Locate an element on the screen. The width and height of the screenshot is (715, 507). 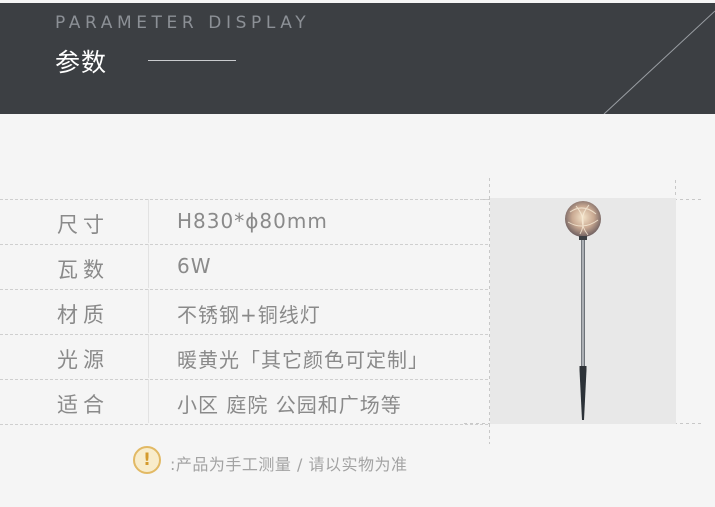
spec-row-material: 材质 不锈钢+铜线灯 is located at coordinates (244, 311).